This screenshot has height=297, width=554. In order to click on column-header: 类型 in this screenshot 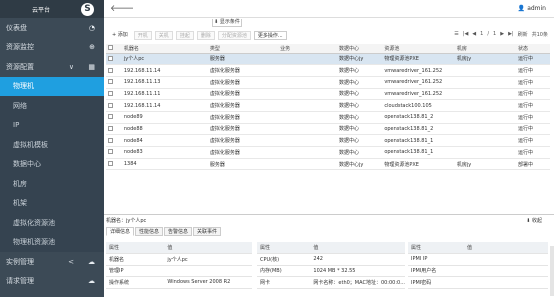, I will do `click(243, 49)`.